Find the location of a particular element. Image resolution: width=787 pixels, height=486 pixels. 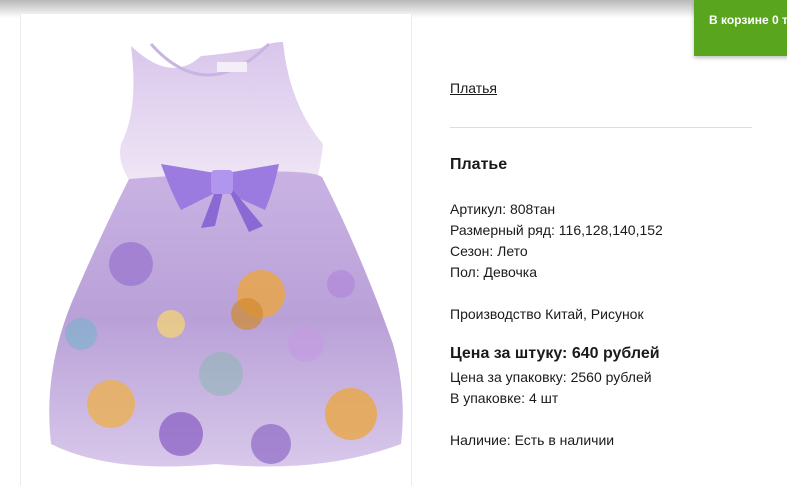

product-article: Артикул: 808тан is located at coordinates (503, 209).